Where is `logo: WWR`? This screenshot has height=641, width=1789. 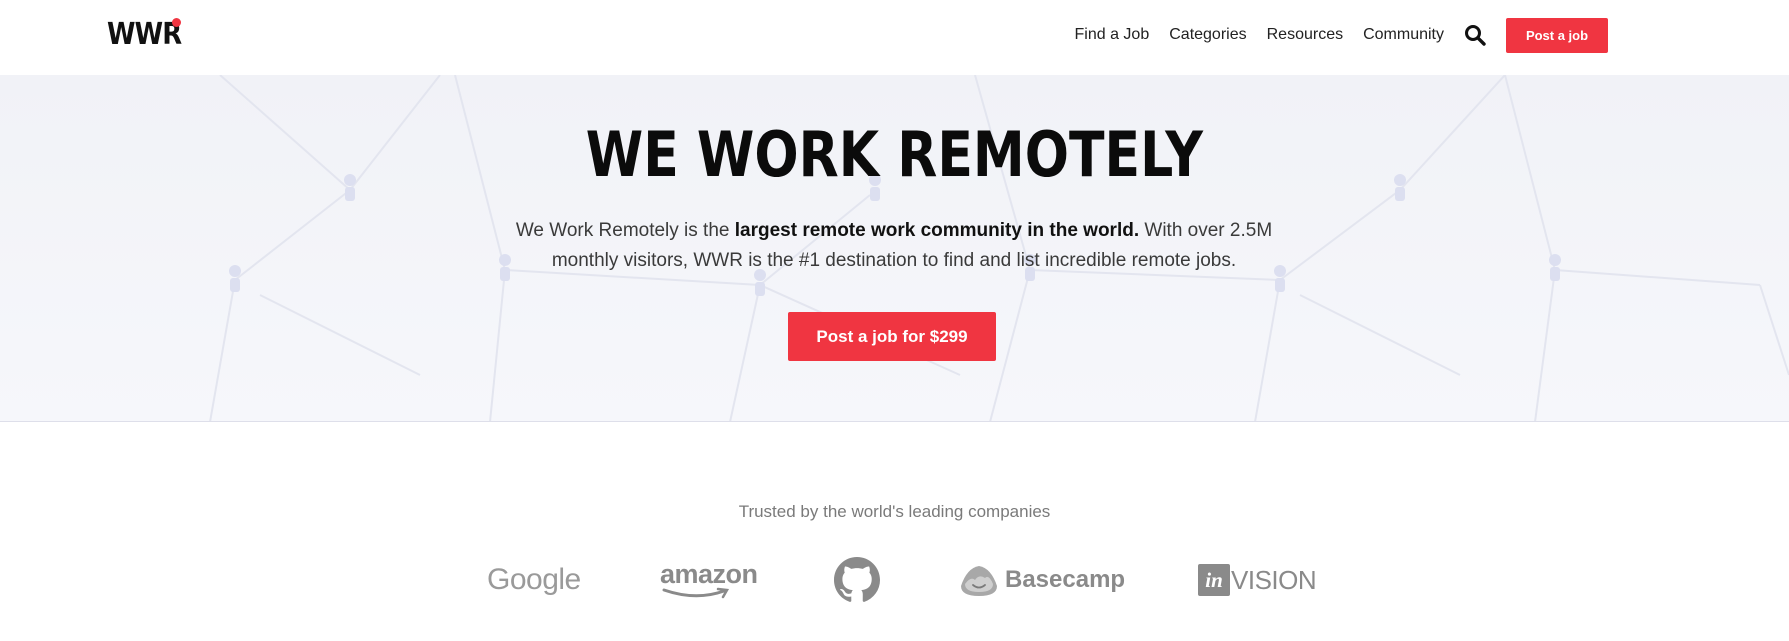
logo: WWR is located at coordinates (150, 35).